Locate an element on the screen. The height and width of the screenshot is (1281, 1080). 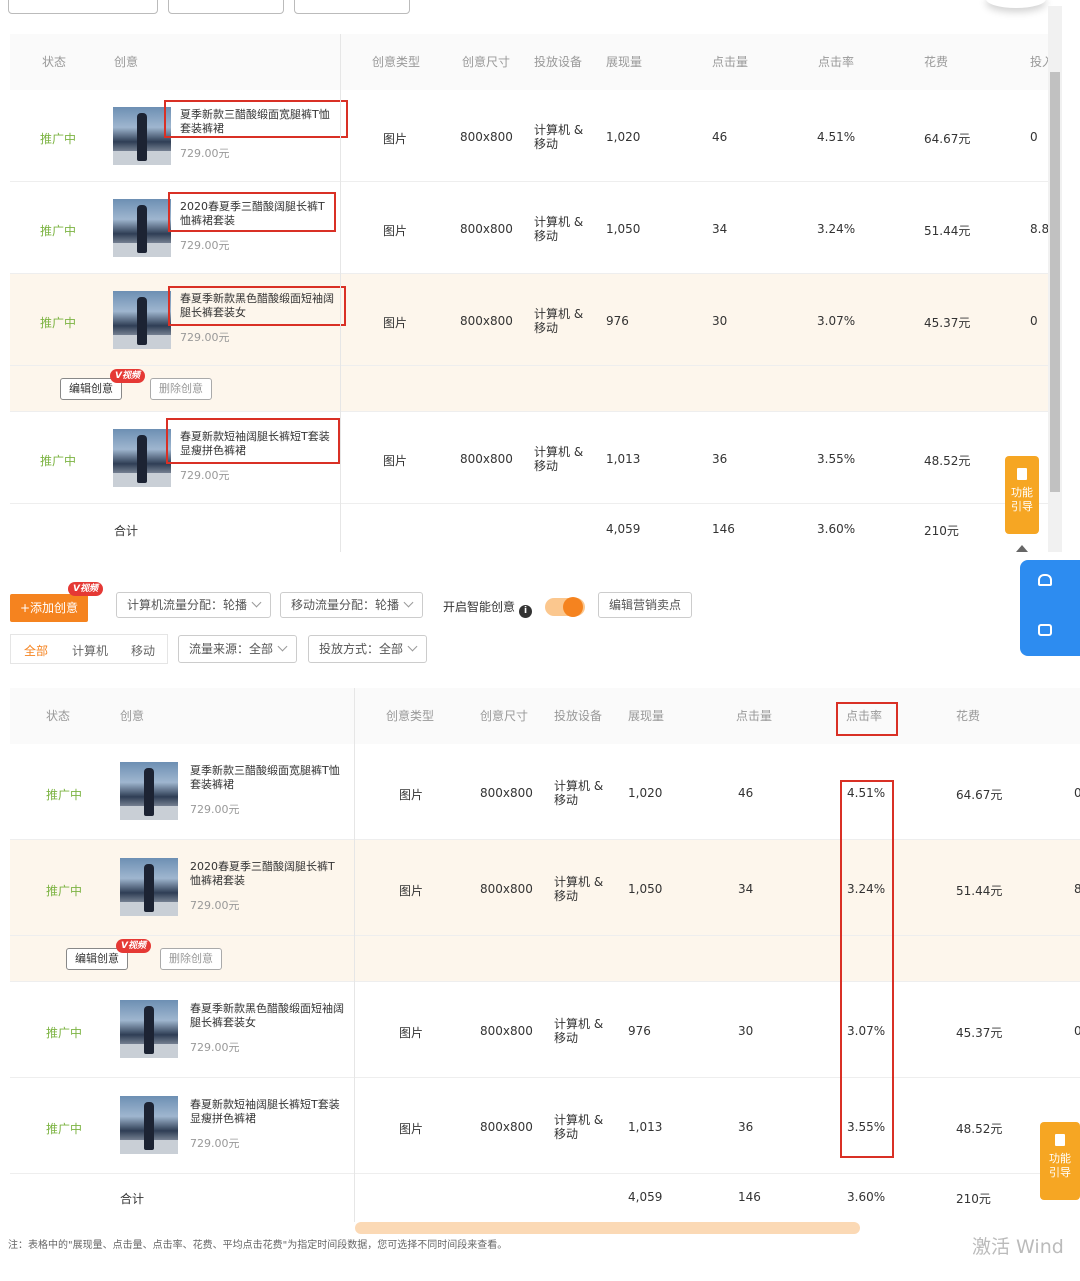
creative-title: 夏季新款三醋酸缎面宽腿裤T恤套装裤裙 is located at coordinates (270, 778).